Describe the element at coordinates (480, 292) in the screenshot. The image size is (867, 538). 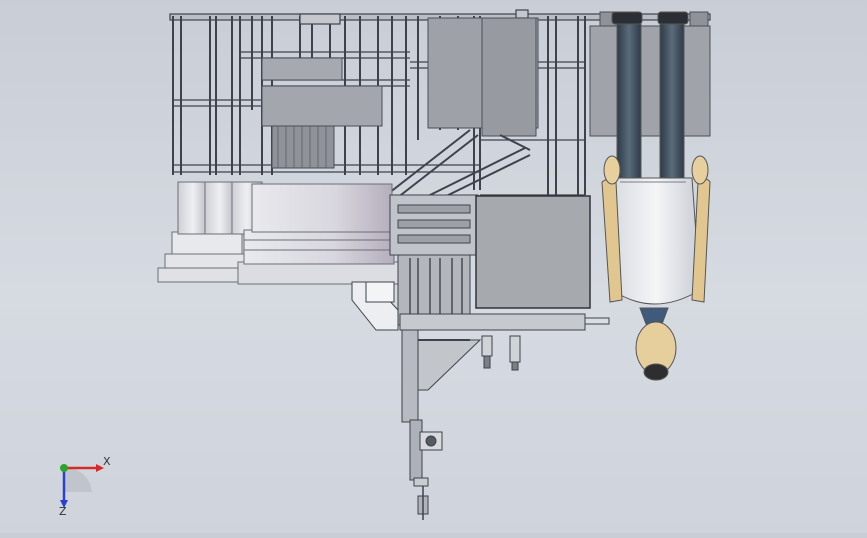
I see `center-mechanism` at that location.